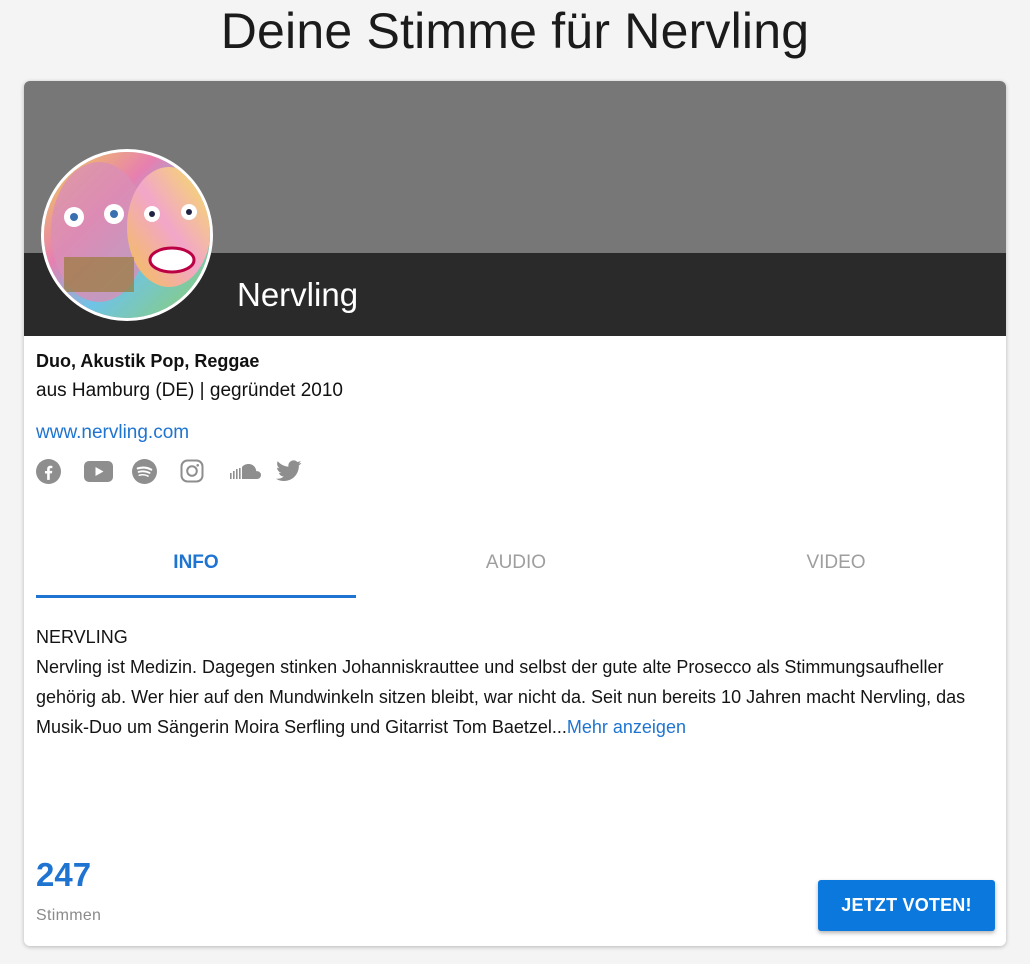  I want to click on website-link: www.nervling.com, so click(112, 433).